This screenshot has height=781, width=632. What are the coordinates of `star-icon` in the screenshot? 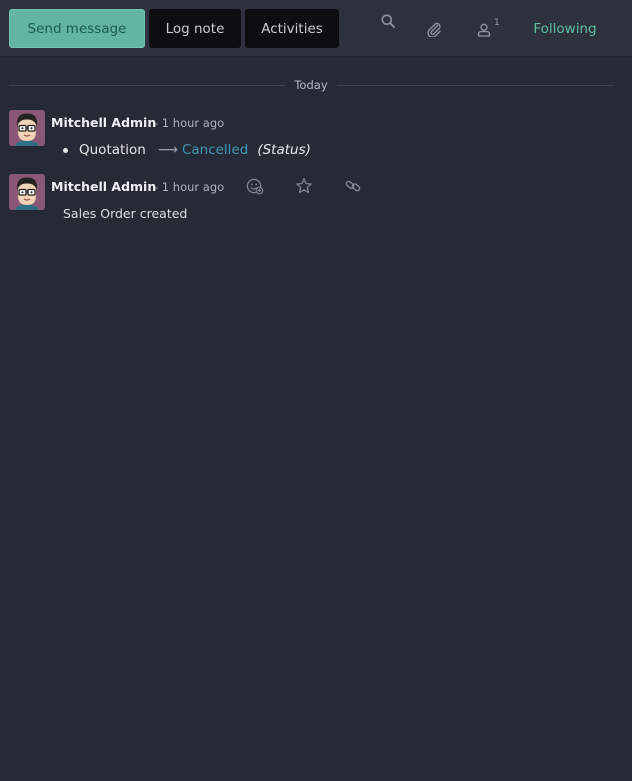 It's located at (304, 186).